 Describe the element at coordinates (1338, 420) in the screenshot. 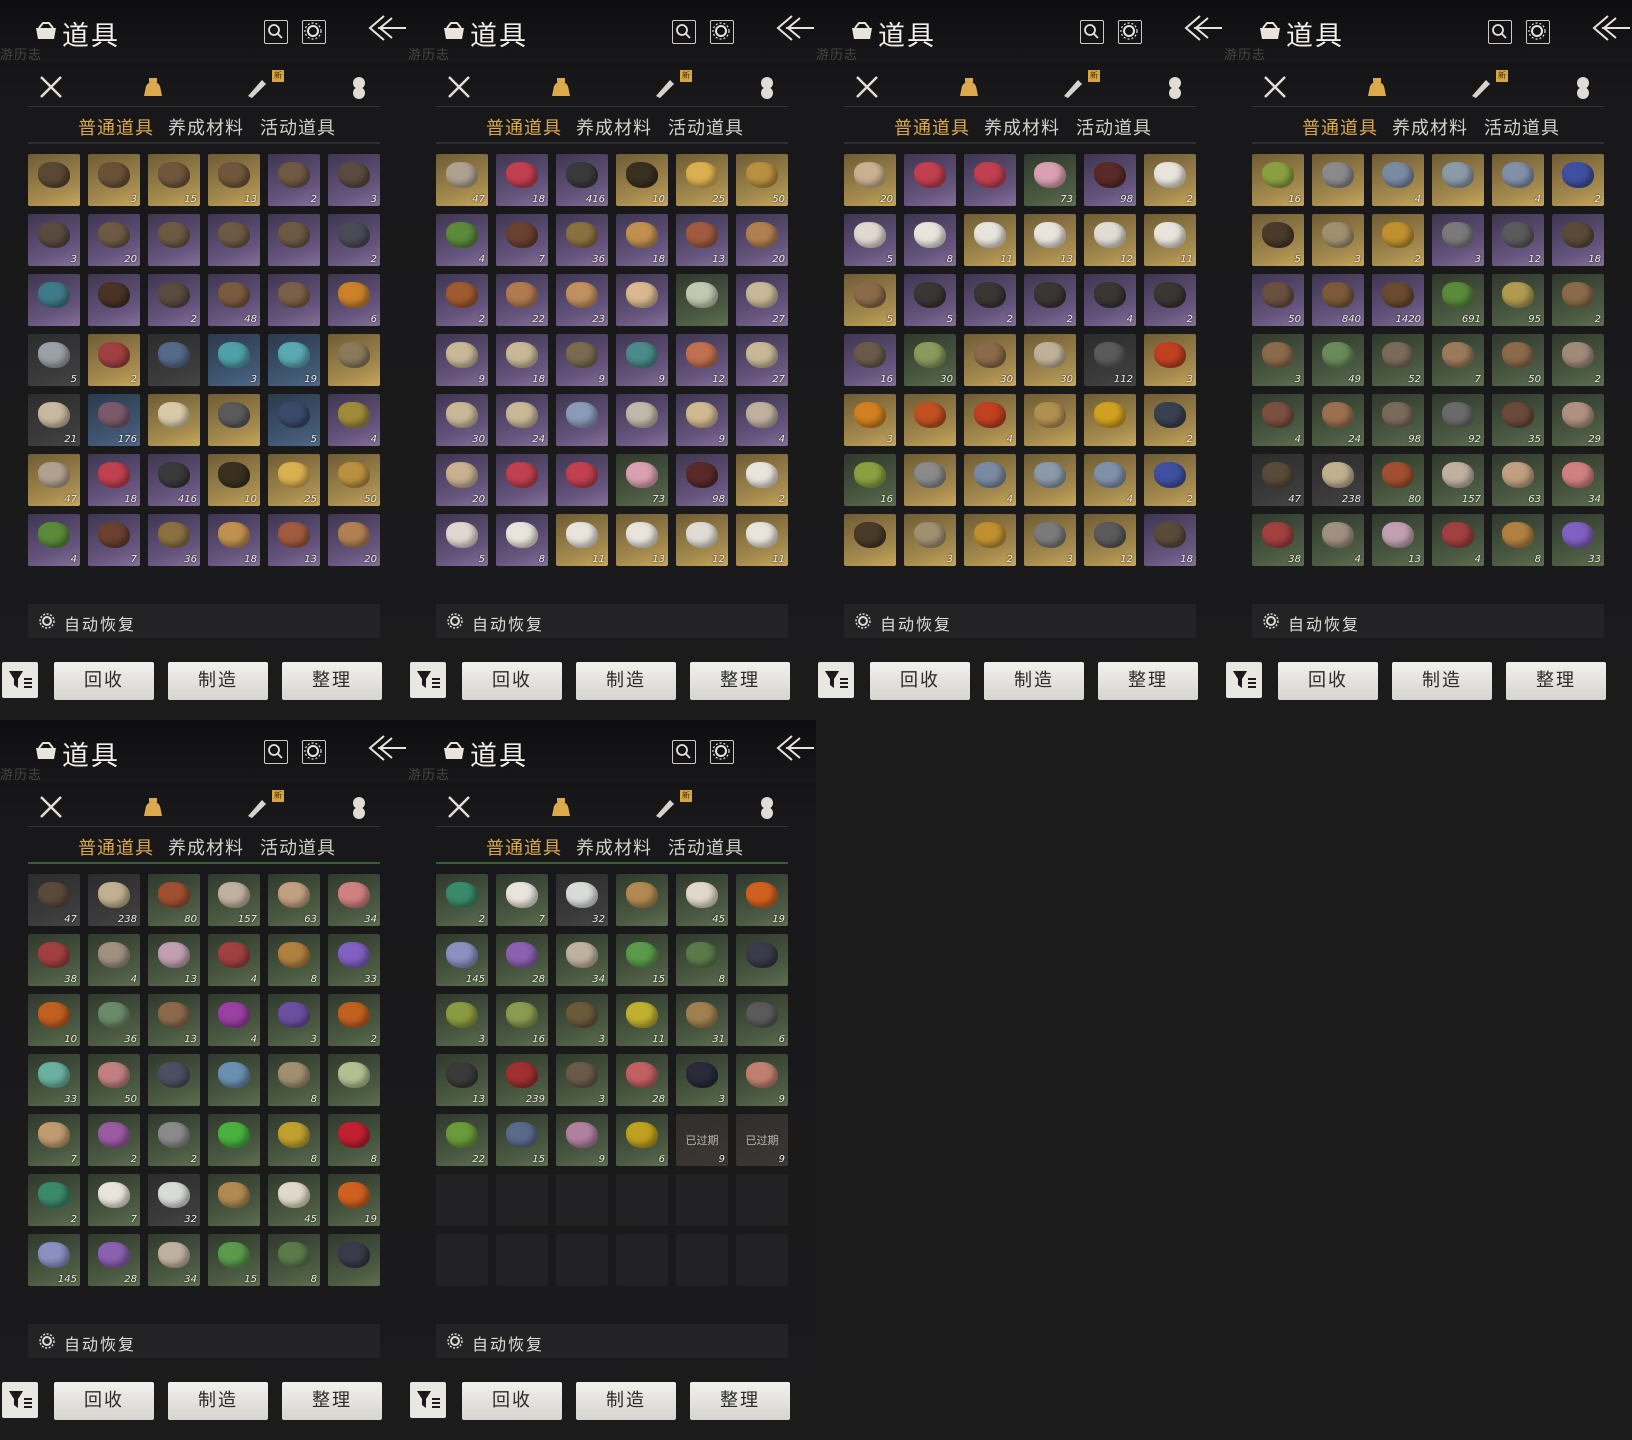

I see `item-slot: 24` at that location.